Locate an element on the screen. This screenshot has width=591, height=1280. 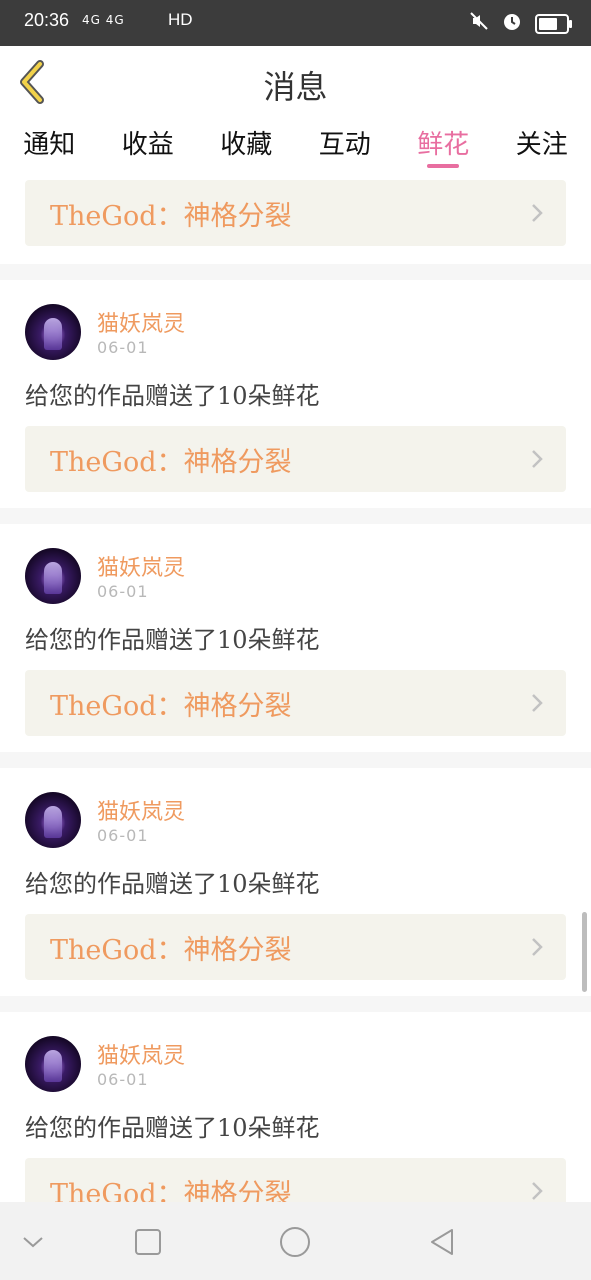
status-bar: 20:36 4G 4G HD is located at coordinates (295, 23).